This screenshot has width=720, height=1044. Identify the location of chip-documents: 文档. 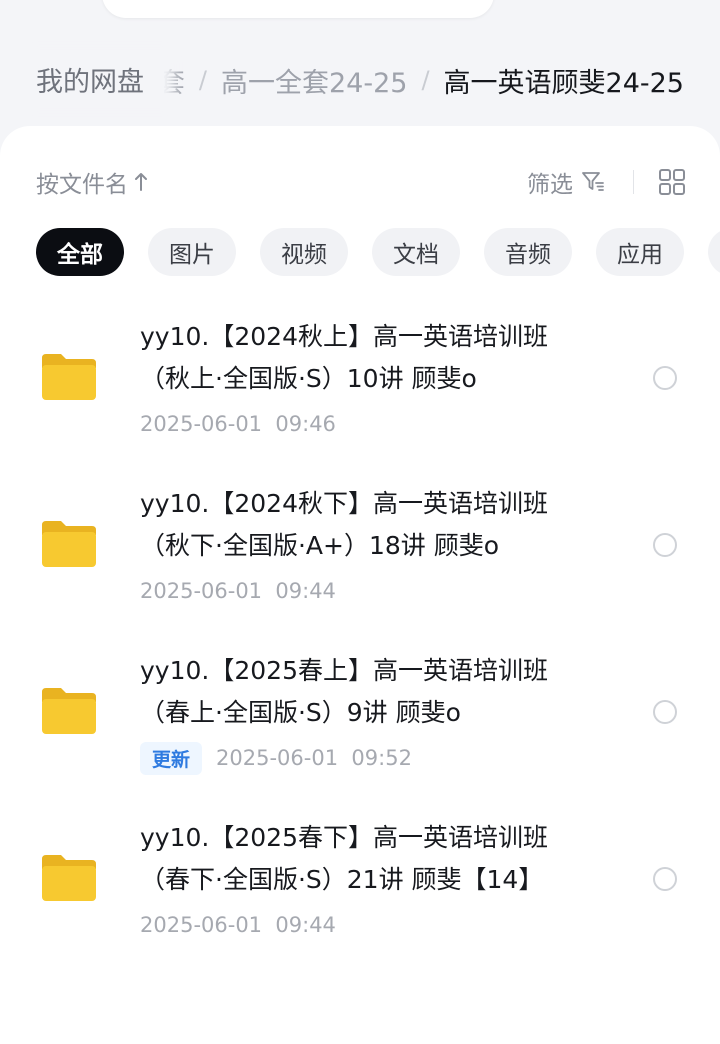
(416, 252).